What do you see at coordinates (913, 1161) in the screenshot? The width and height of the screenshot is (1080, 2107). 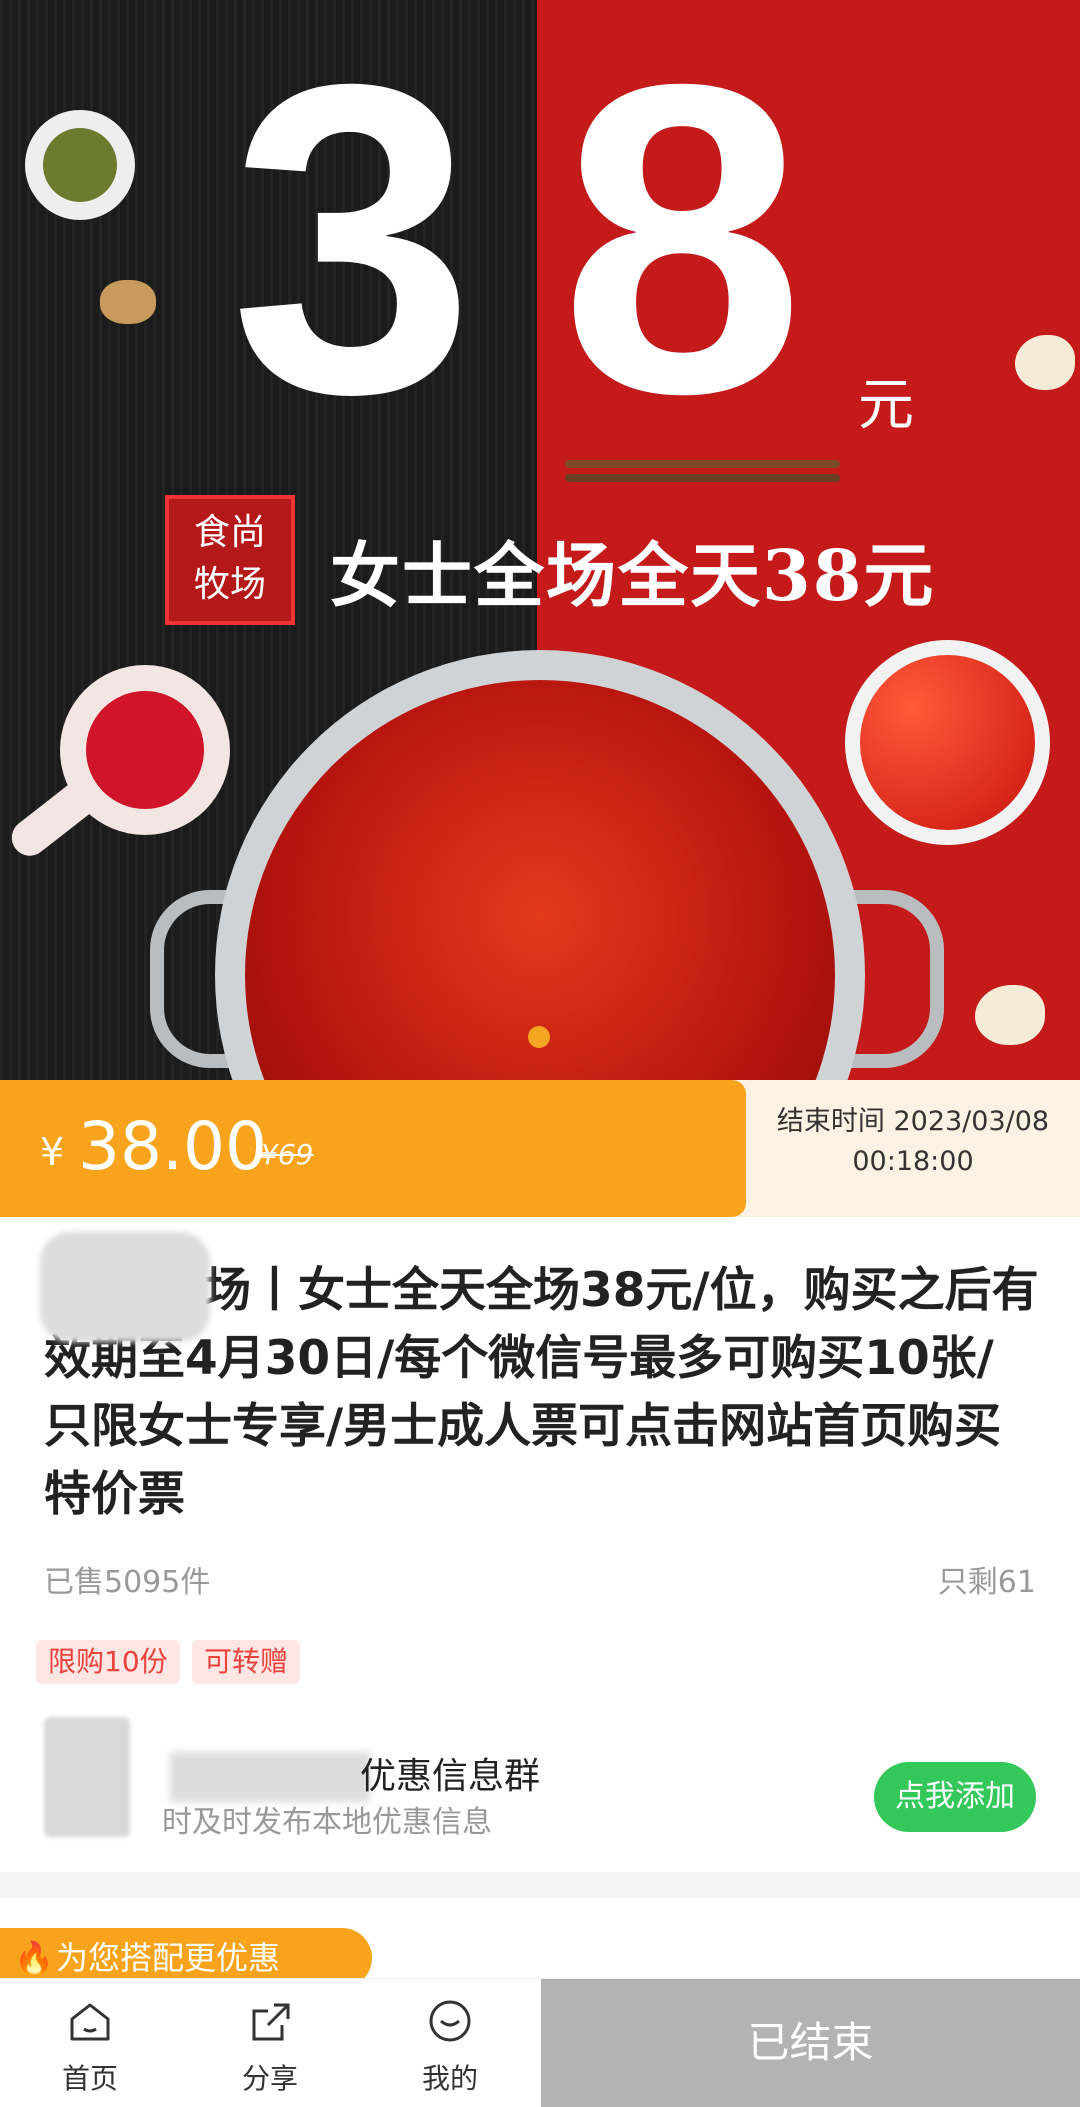 I see `end-time-clock: 00:18:00` at bounding box center [913, 1161].